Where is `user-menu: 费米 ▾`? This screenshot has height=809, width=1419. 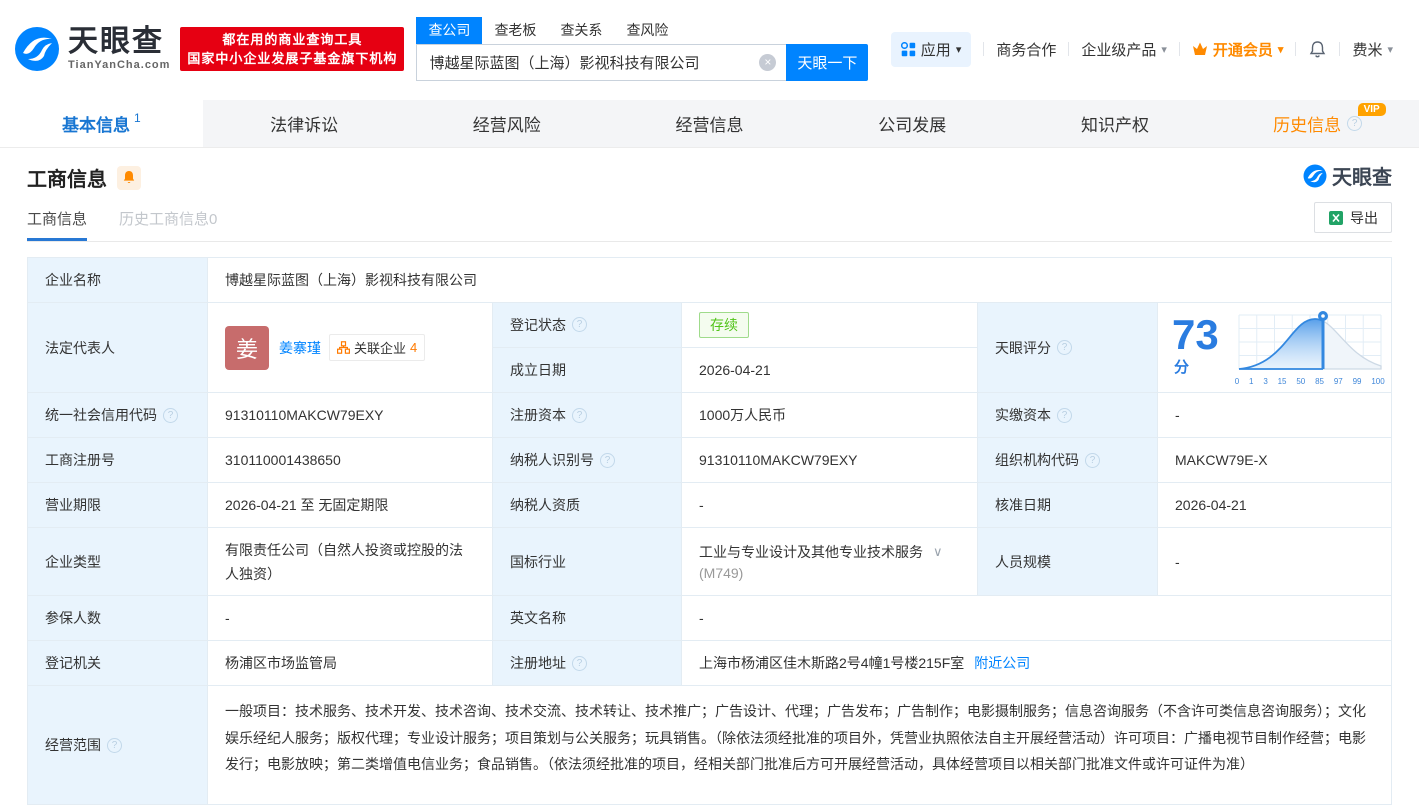 user-menu: 费米 ▾ is located at coordinates (1372, 49).